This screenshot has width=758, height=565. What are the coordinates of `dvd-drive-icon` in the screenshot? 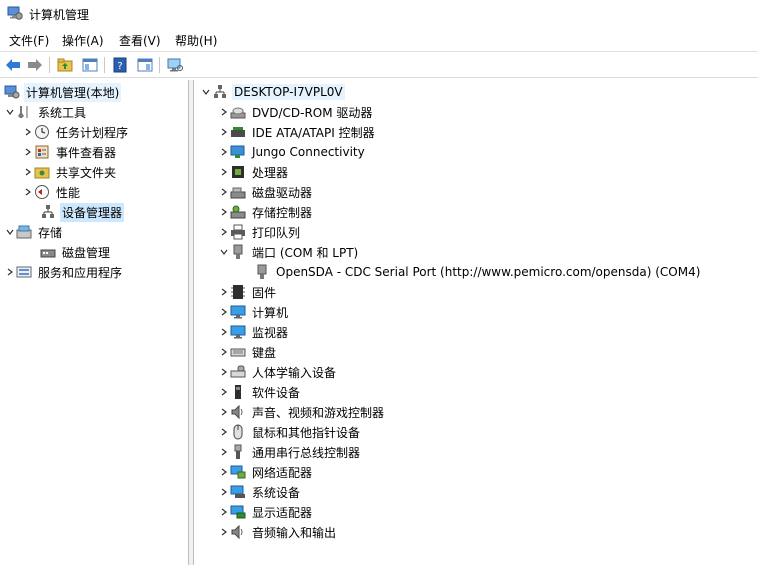 It's located at (238, 112).